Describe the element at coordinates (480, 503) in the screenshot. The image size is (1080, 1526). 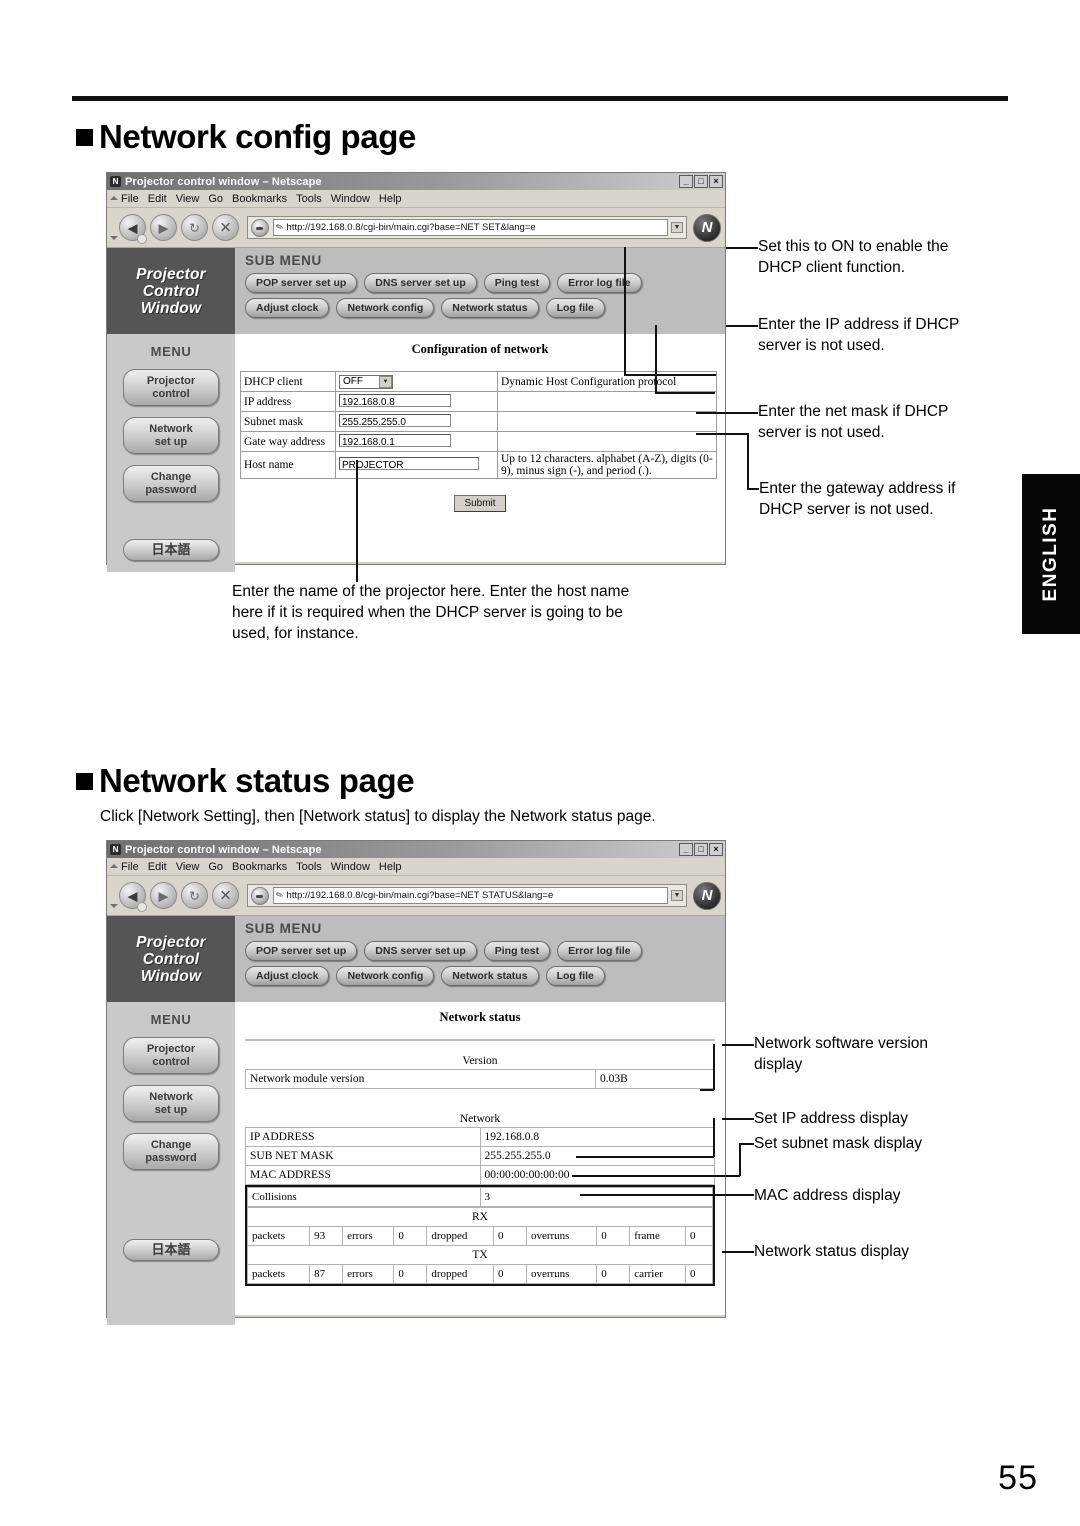
I see `submit-button: Submit` at that location.